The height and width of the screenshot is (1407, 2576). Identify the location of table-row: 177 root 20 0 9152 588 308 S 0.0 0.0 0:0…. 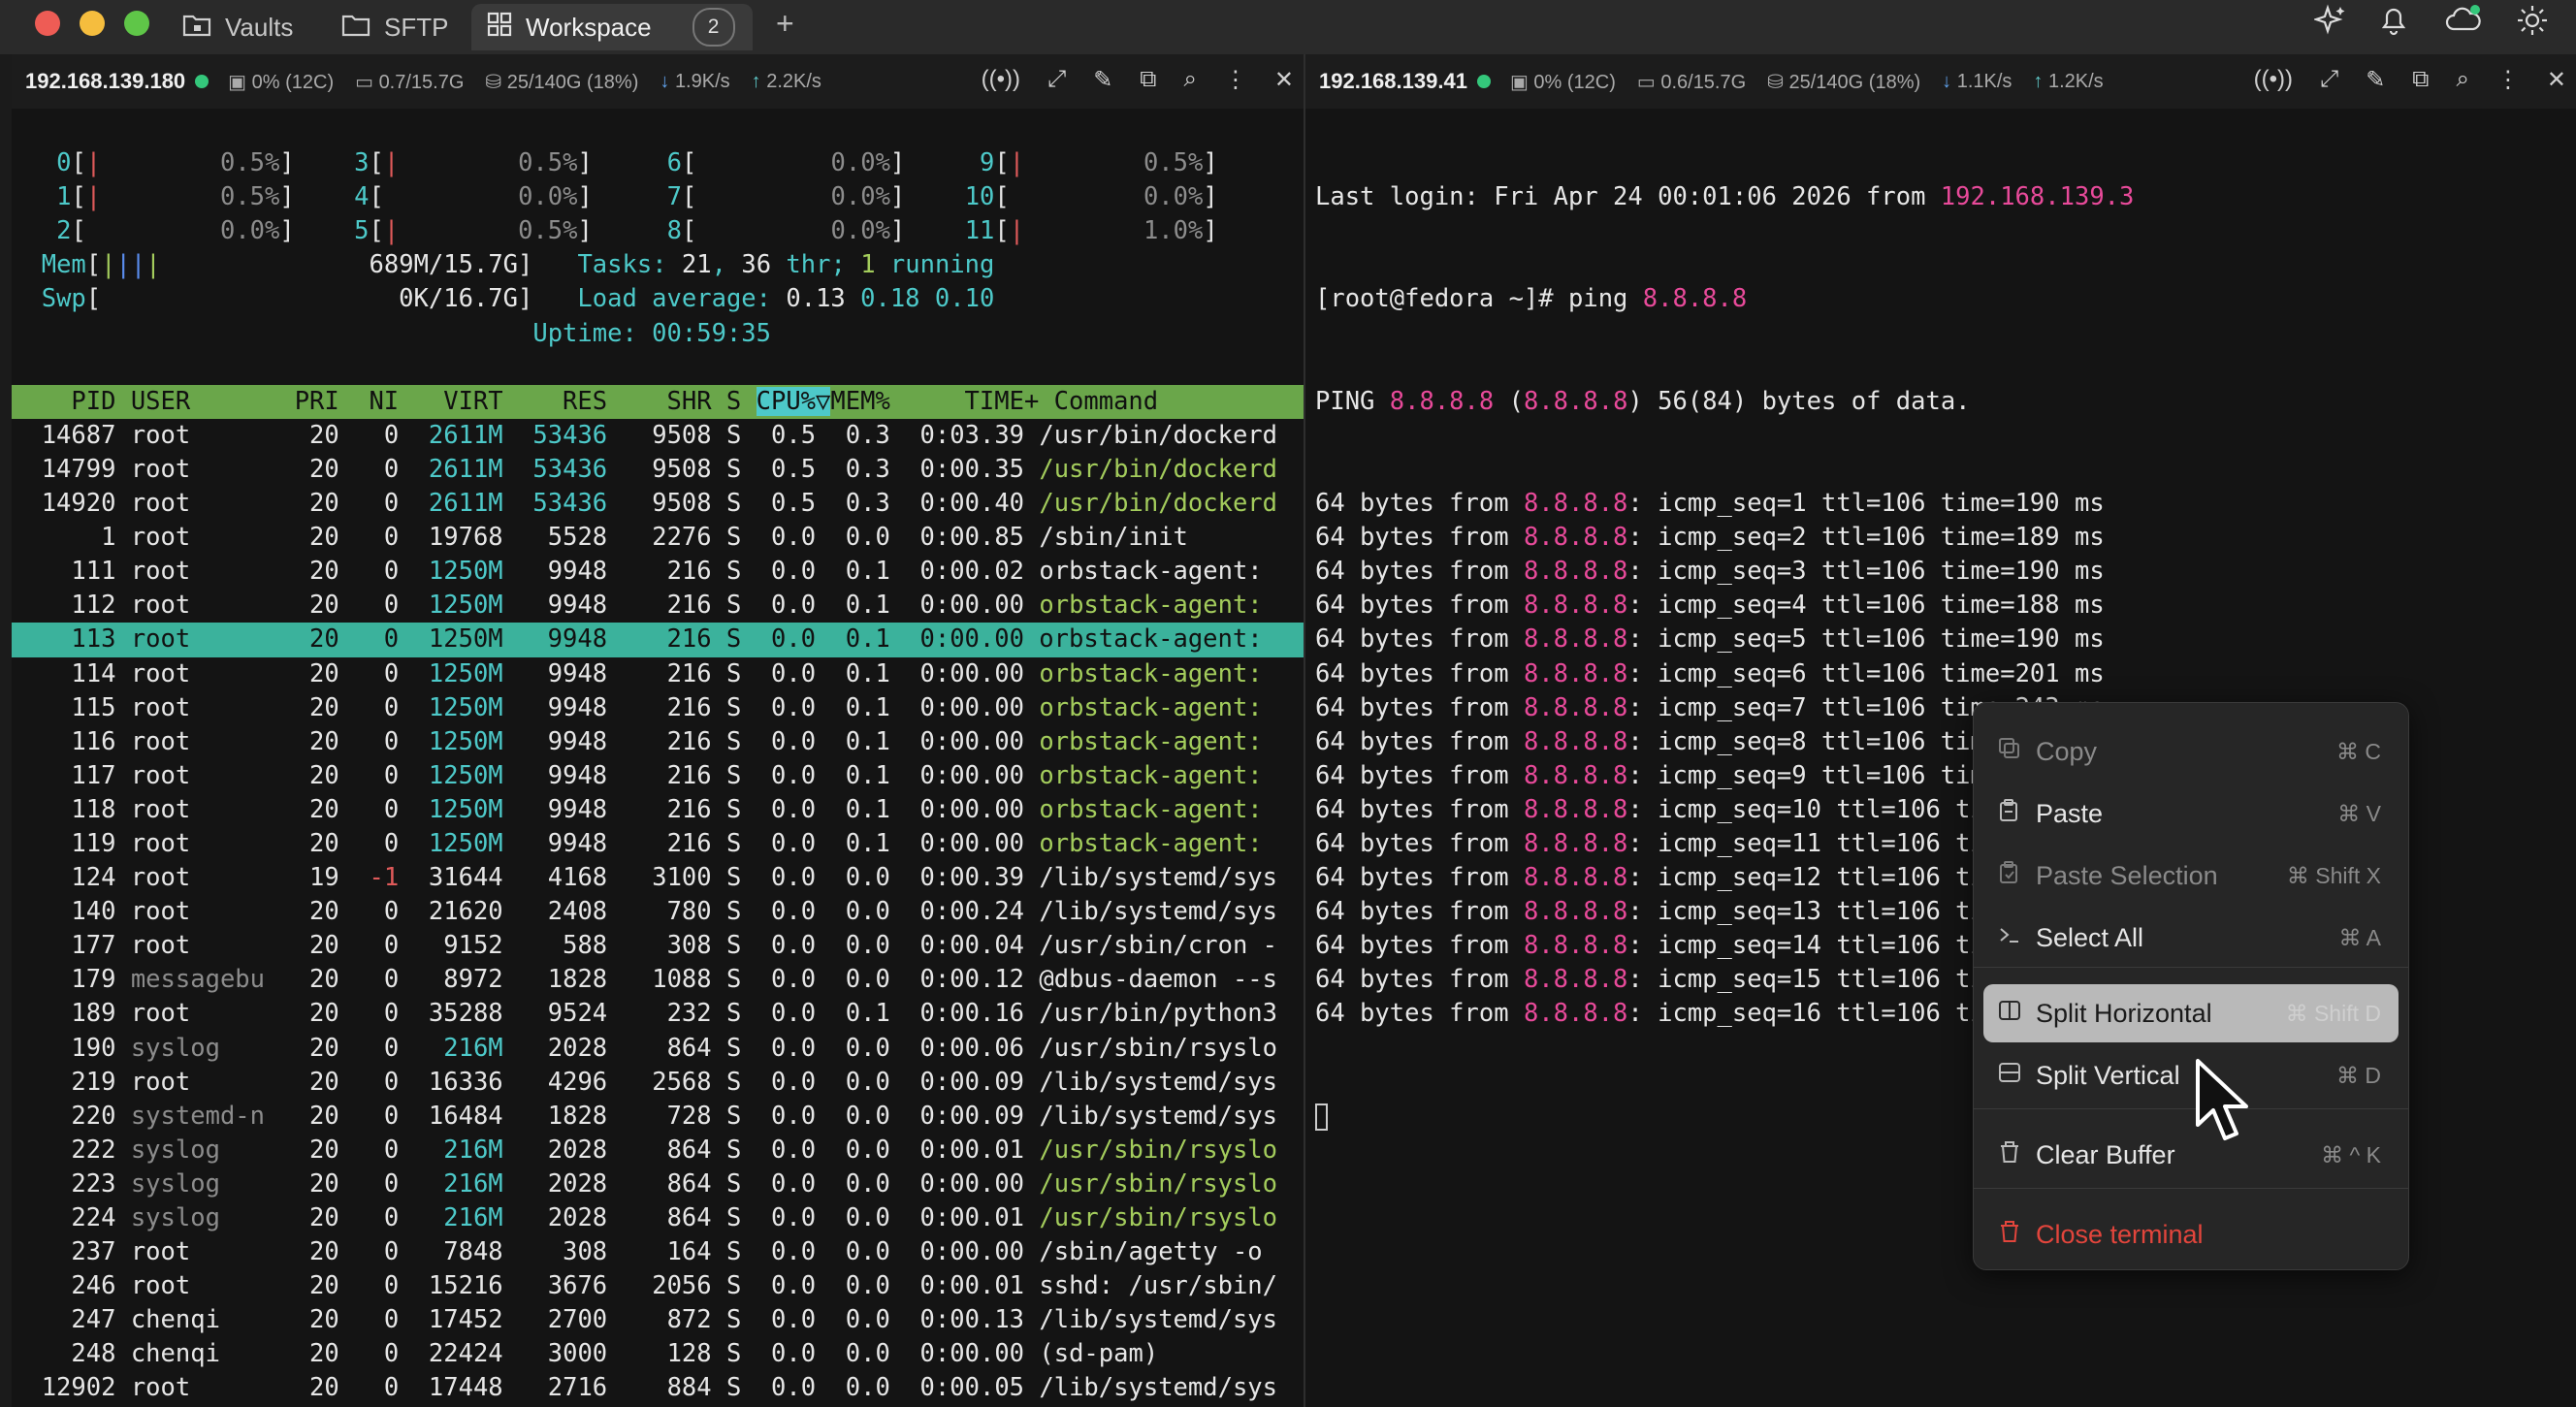
(658, 946).